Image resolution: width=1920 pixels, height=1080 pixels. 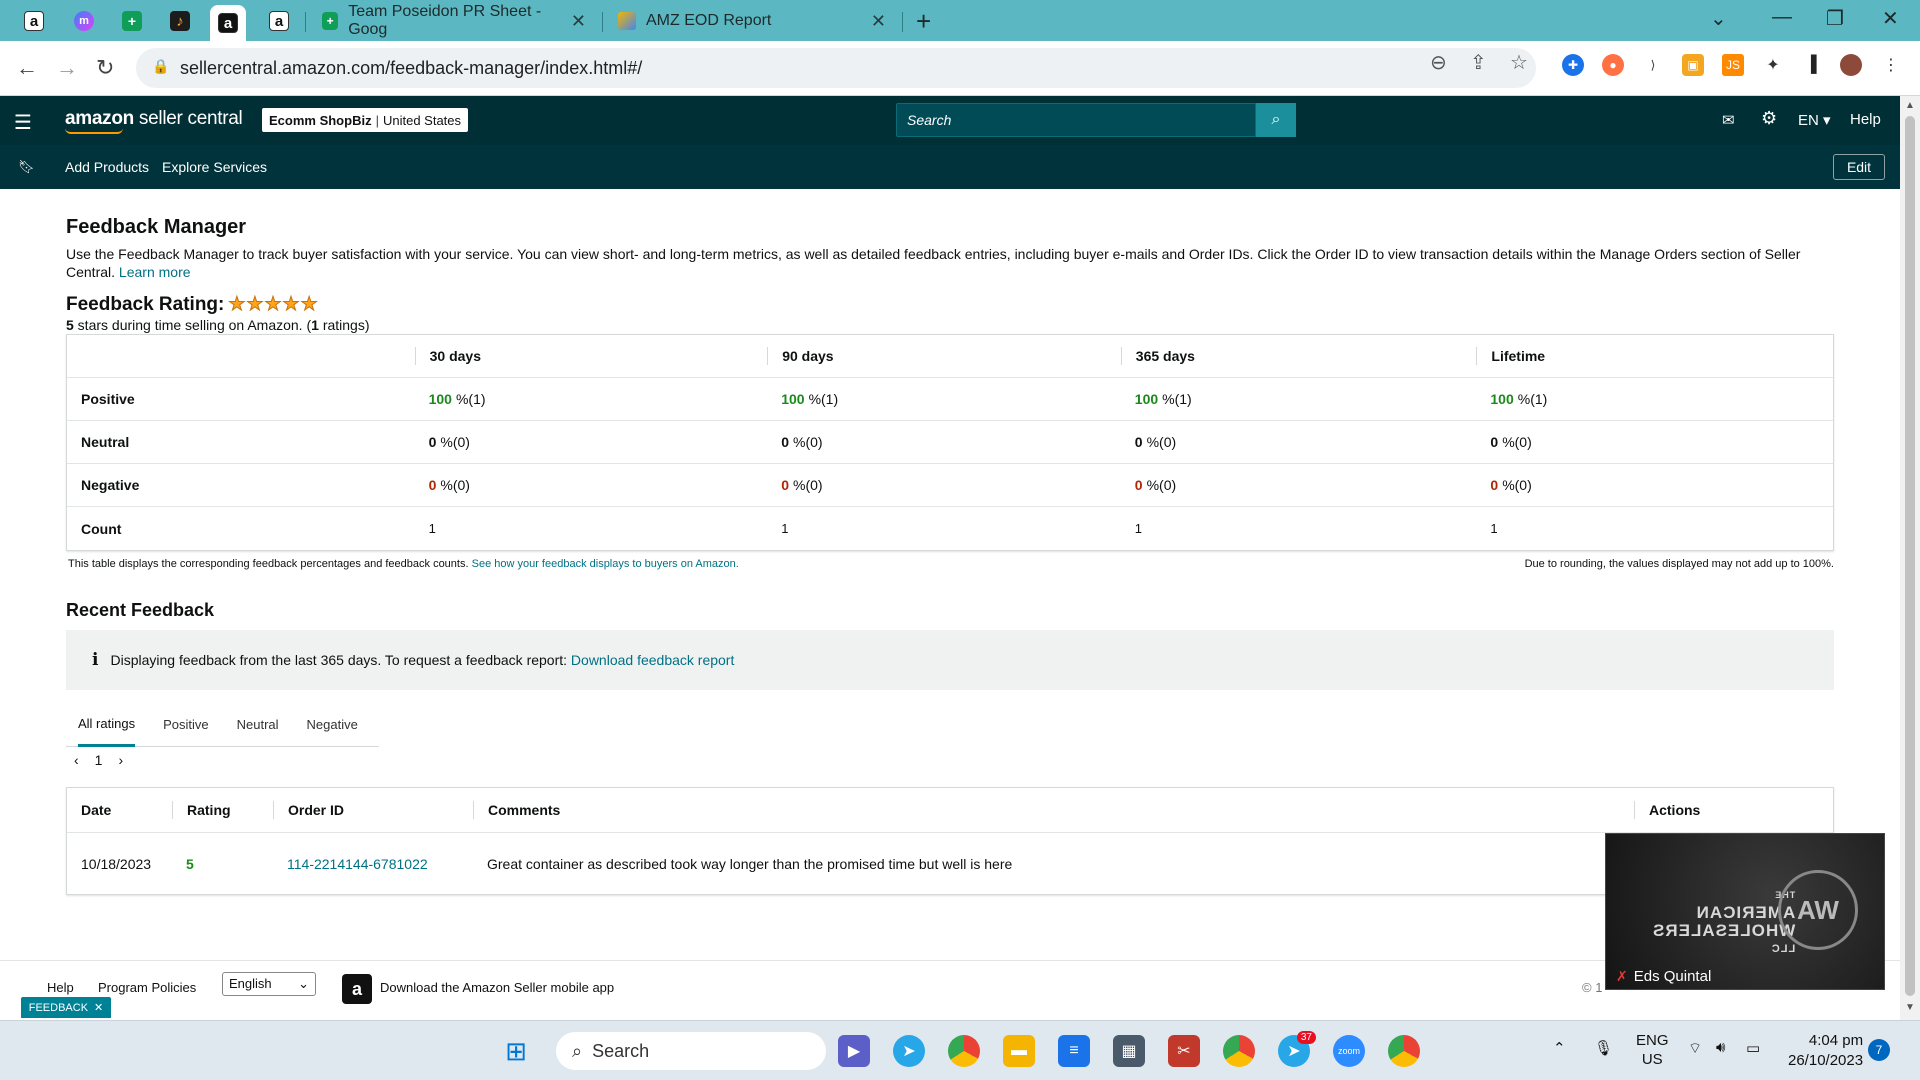 I want to click on pinned-tab-amazon-active: a, so click(x=228, y=23).